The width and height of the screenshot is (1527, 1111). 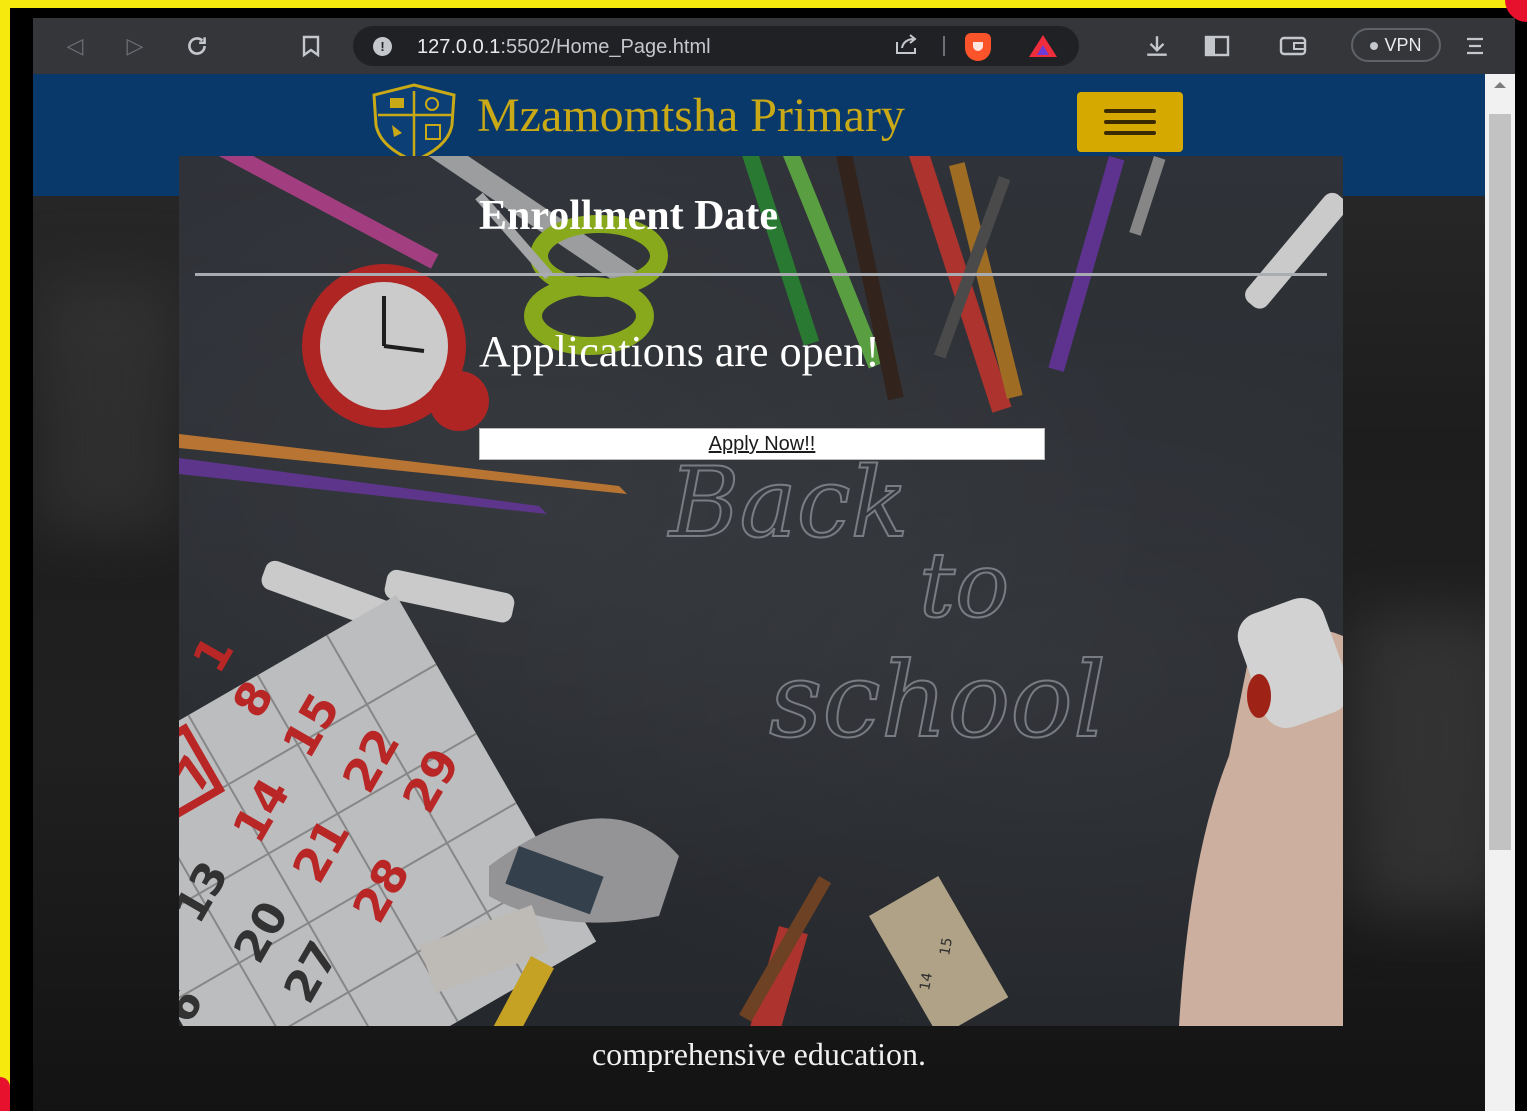 What do you see at coordinates (761, 274) in the screenshot?
I see `title-divider` at bounding box center [761, 274].